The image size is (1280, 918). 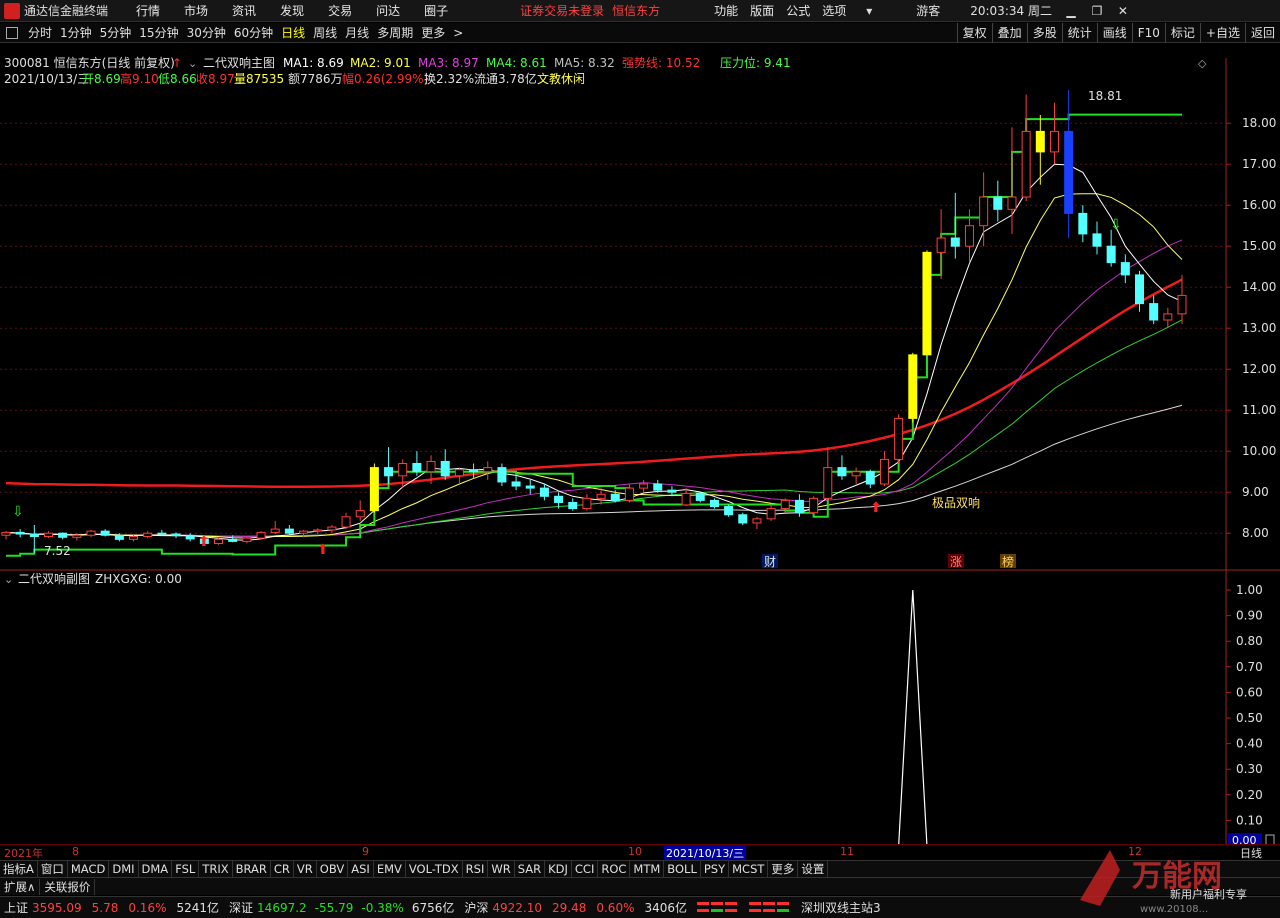 I want to click on tool-overlay: 叠加, so click(x=1009, y=33).